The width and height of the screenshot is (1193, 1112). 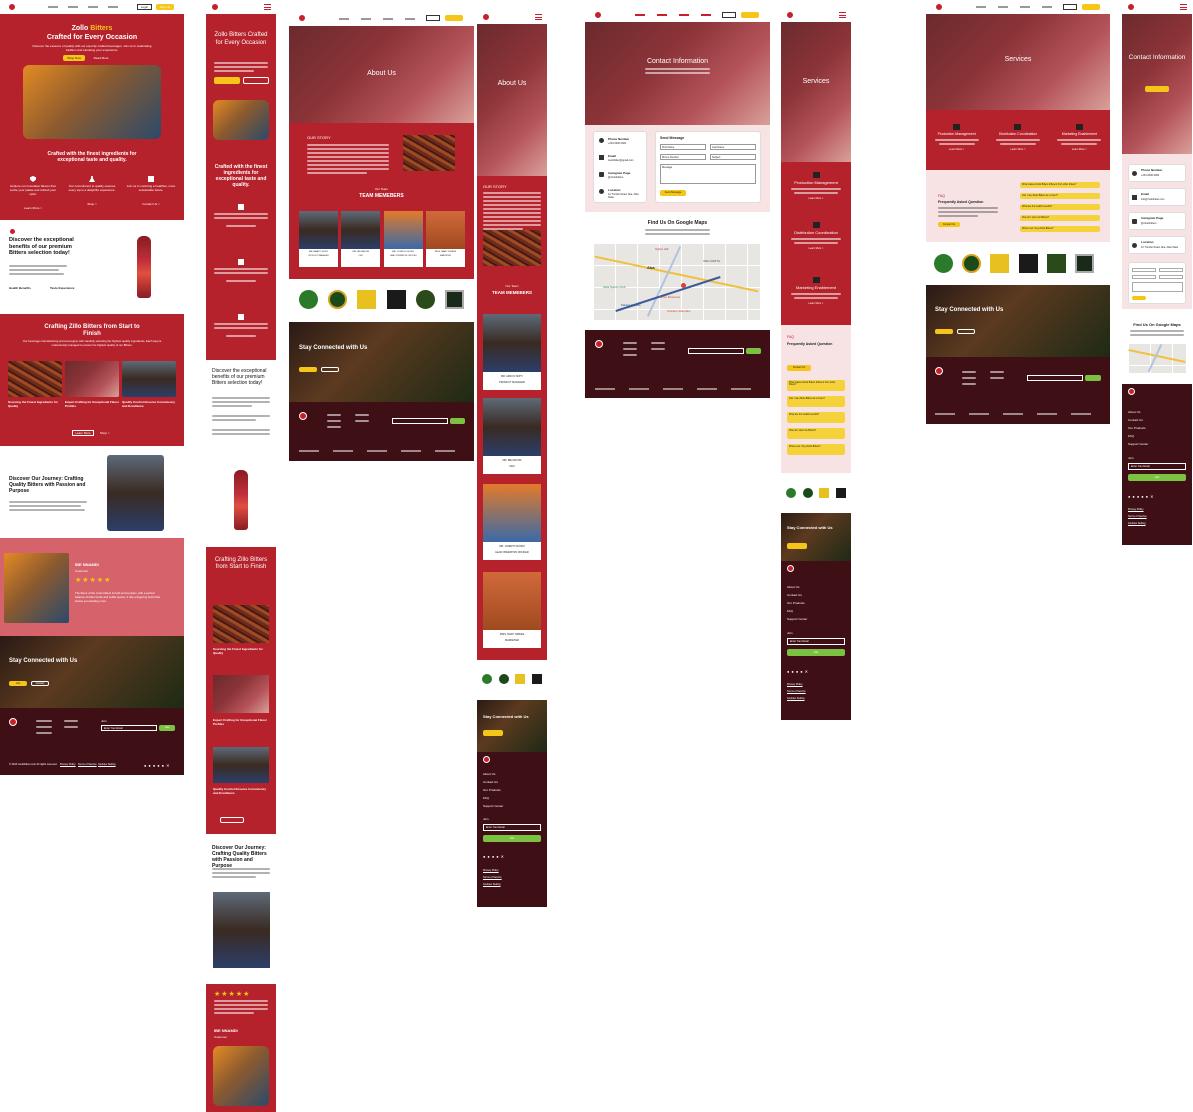 I want to click on crafting-shop-link: Shop >, so click(x=105, y=433).